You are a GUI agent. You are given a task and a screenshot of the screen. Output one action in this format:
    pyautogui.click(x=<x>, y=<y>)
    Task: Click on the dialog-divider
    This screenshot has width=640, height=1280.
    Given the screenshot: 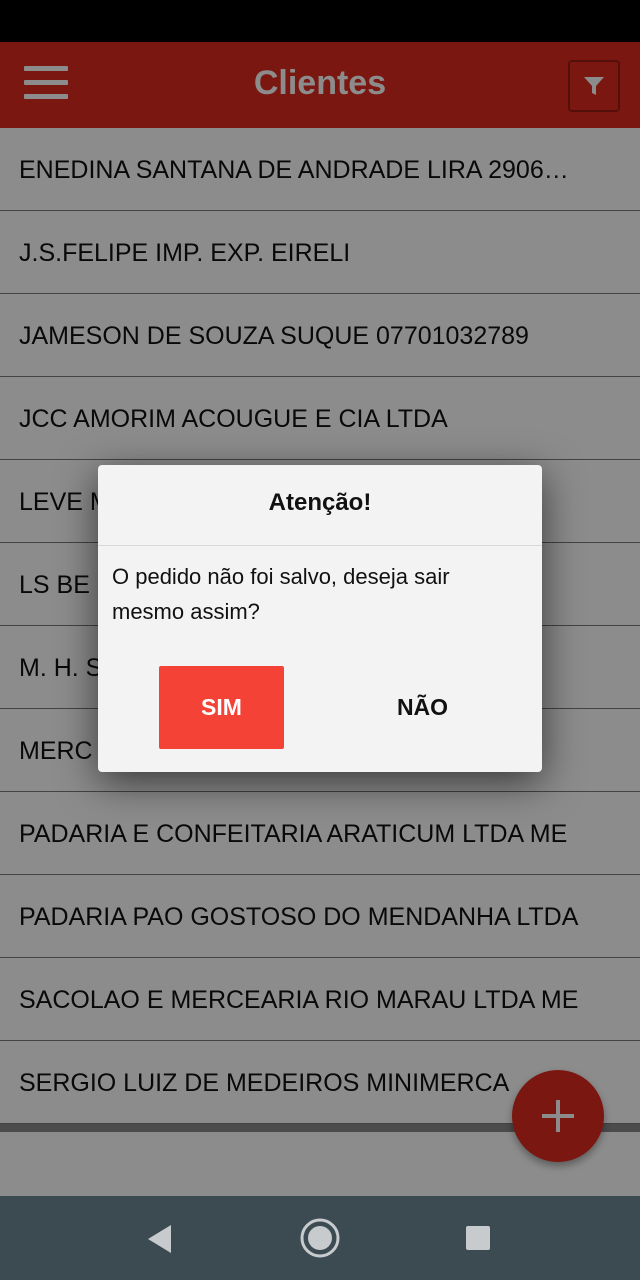 What is the action you would take?
    pyautogui.click(x=320, y=545)
    